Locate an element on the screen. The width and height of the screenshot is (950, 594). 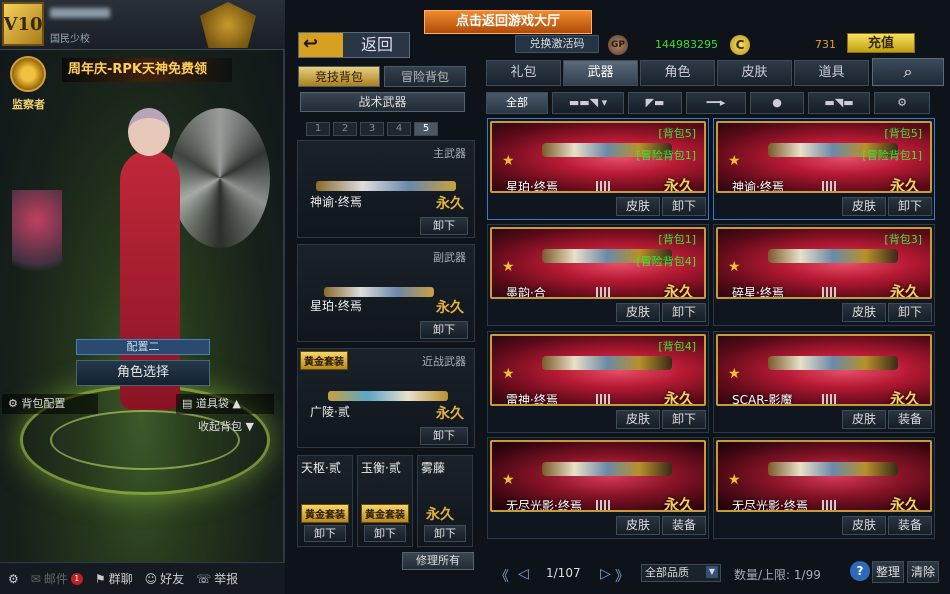
help-button: ? is located at coordinates (860, 571).